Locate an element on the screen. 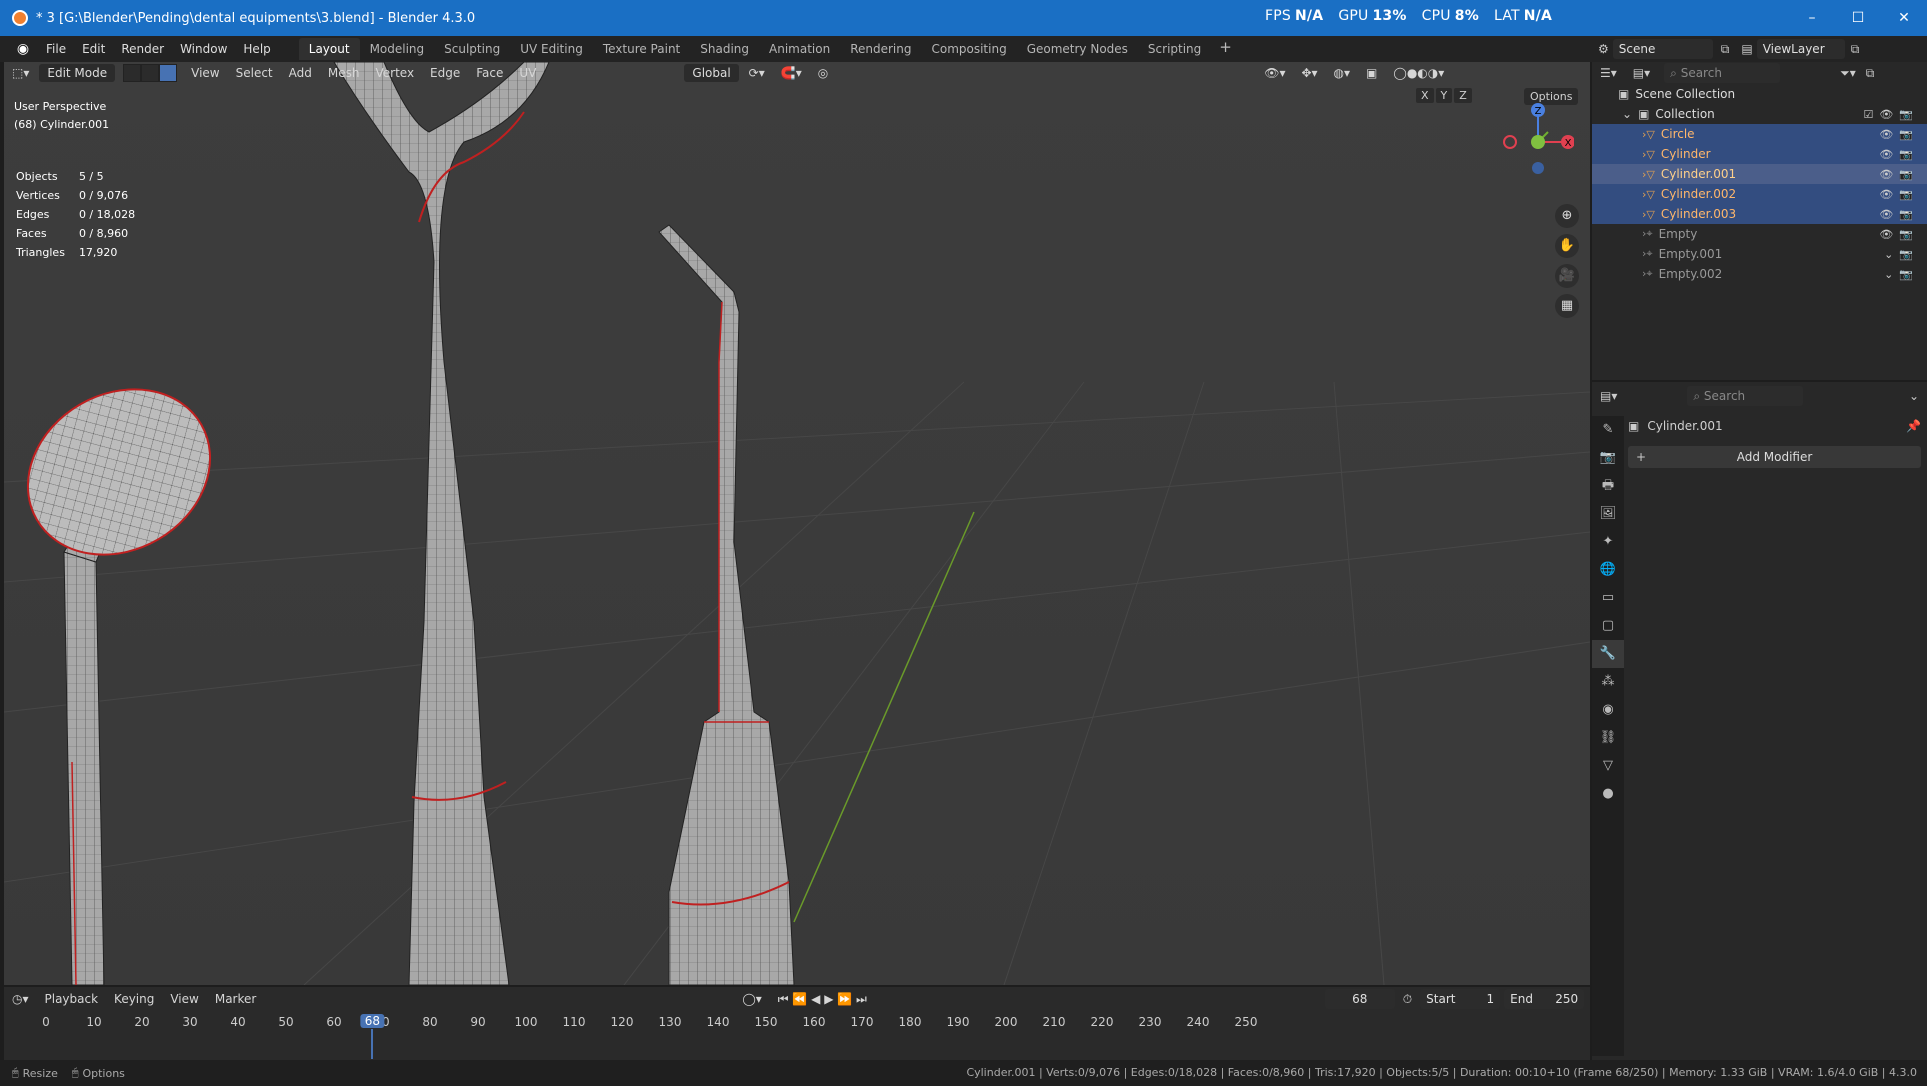 This screenshot has height=1086, width=1927. playhead-frame-badge: 68 is located at coordinates (372, 1021).